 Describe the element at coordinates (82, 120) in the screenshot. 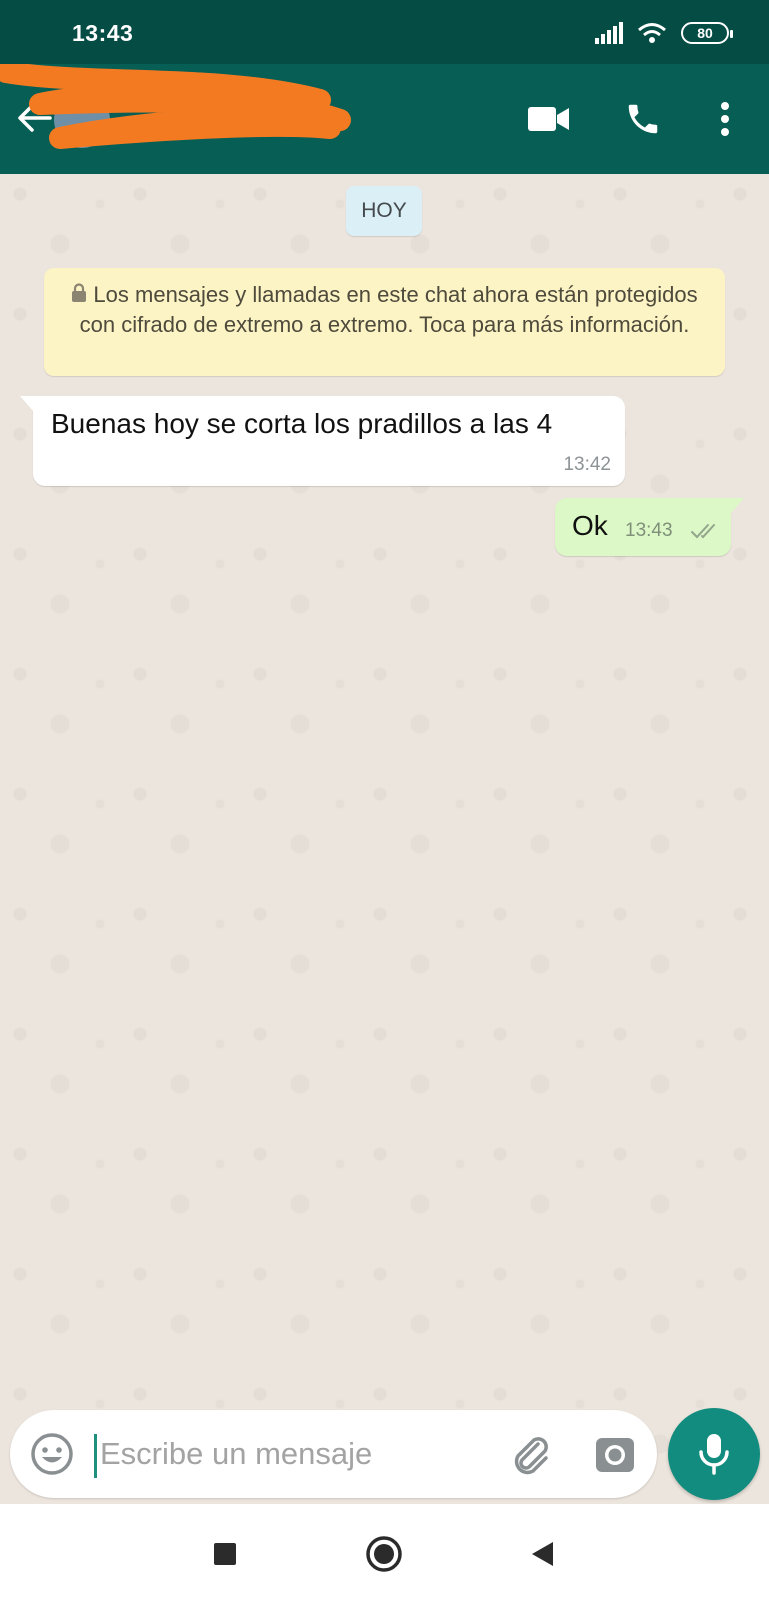

I see `contact-avatar` at that location.